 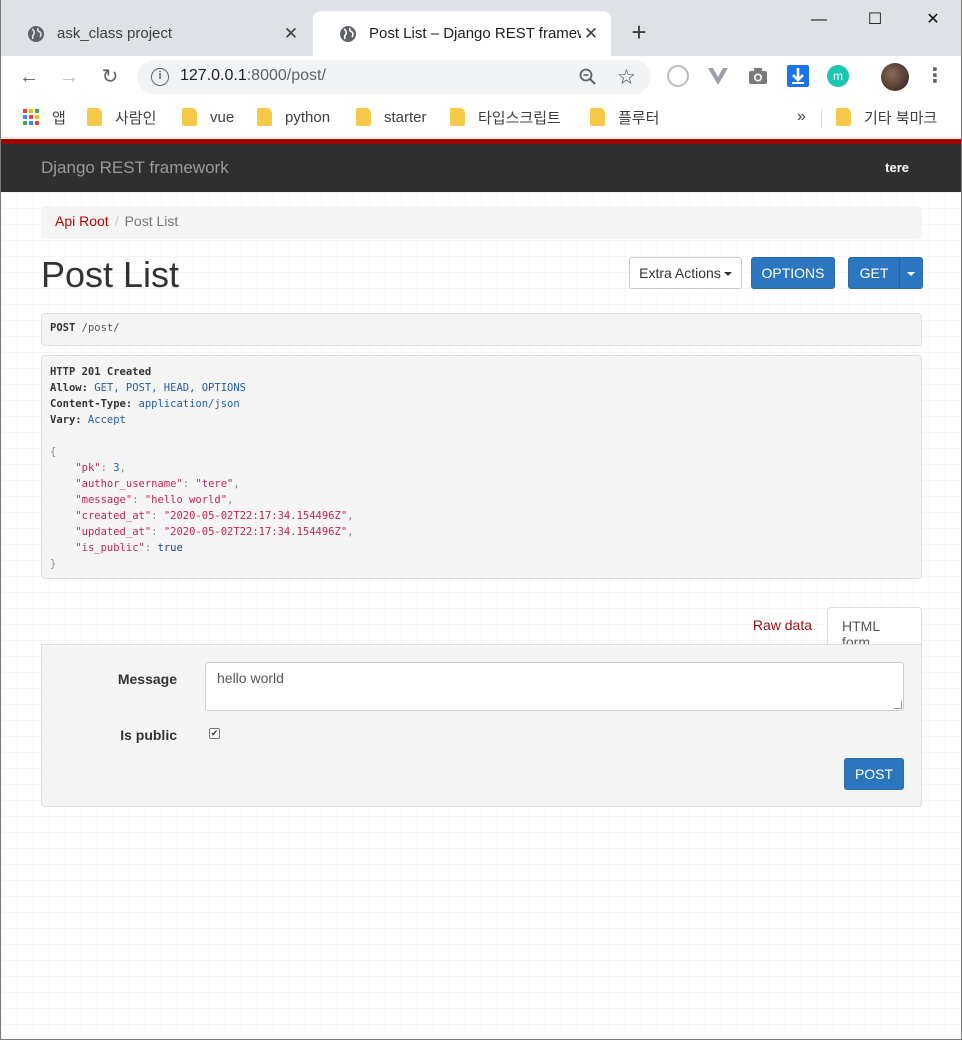 I want to click on message-value: hello world, so click(x=250, y=678).